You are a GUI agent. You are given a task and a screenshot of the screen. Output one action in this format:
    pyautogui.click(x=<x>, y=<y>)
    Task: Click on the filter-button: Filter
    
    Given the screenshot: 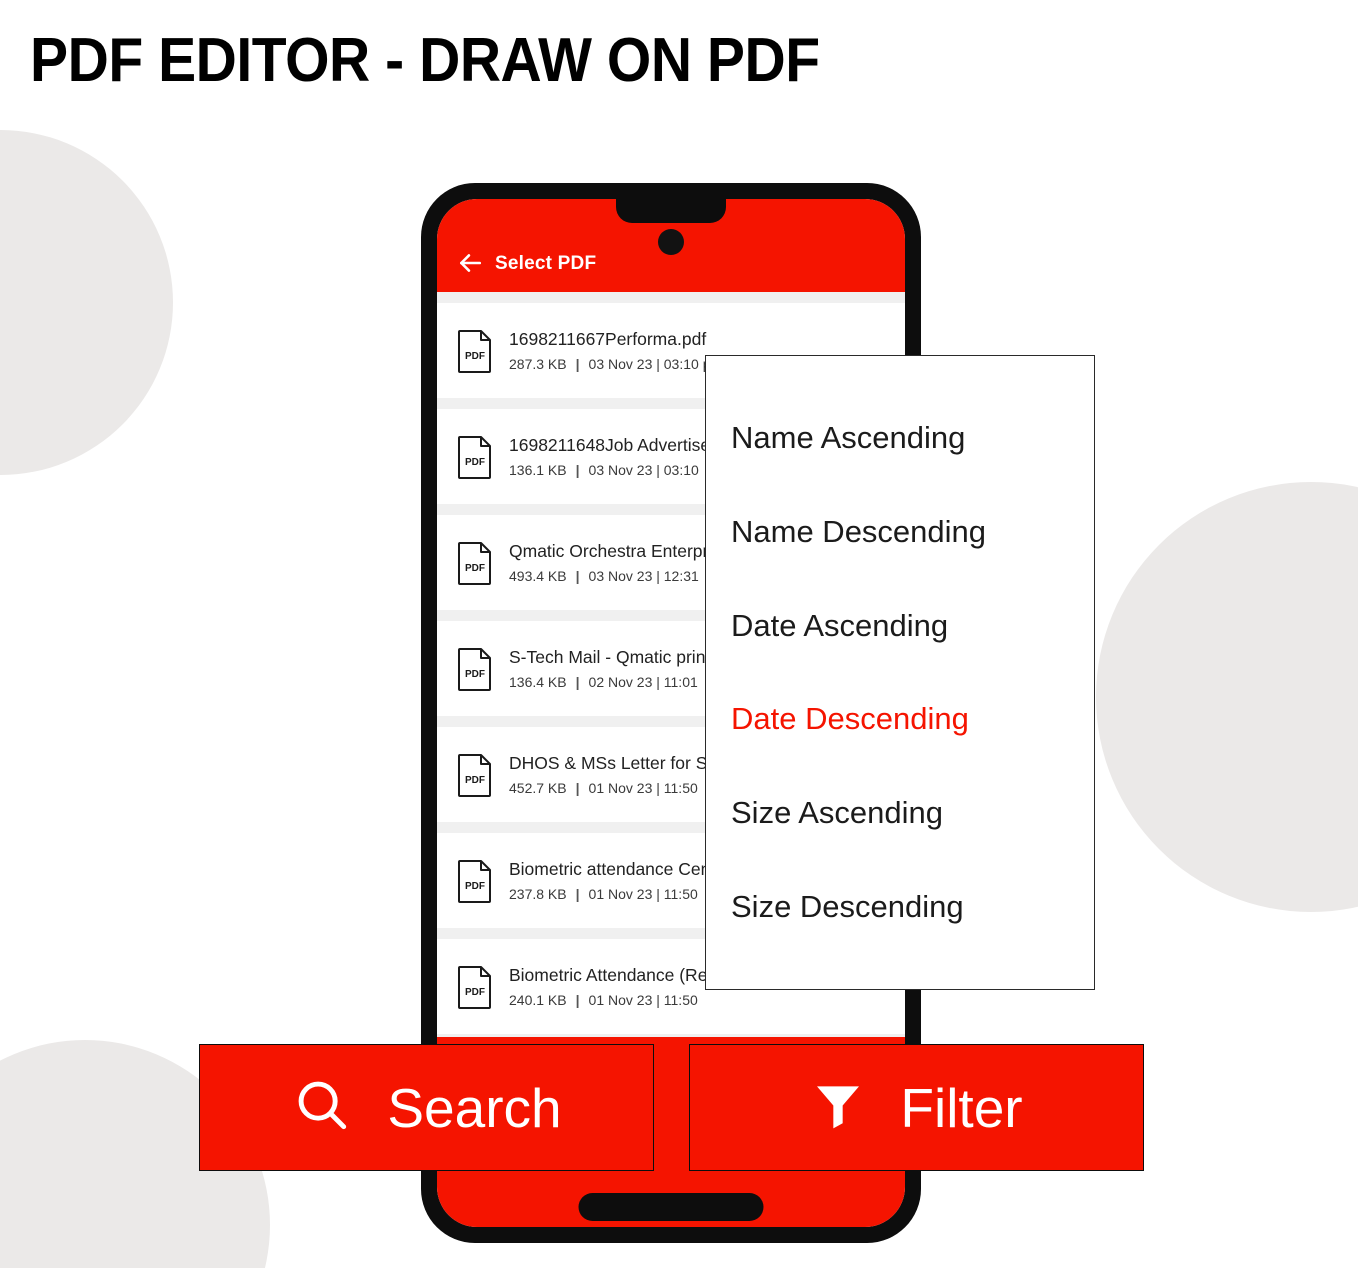 What is the action you would take?
    pyautogui.click(x=916, y=1107)
    